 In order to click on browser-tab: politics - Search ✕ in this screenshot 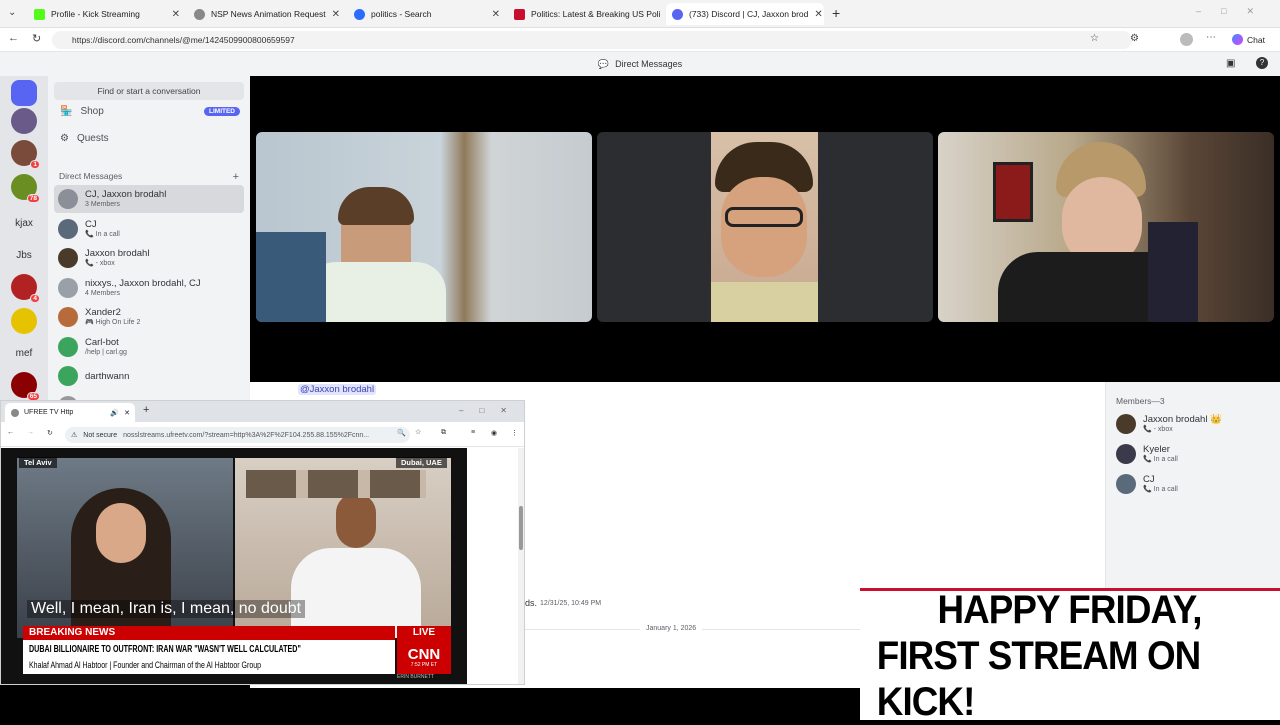, I will do `click(427, 14)`.